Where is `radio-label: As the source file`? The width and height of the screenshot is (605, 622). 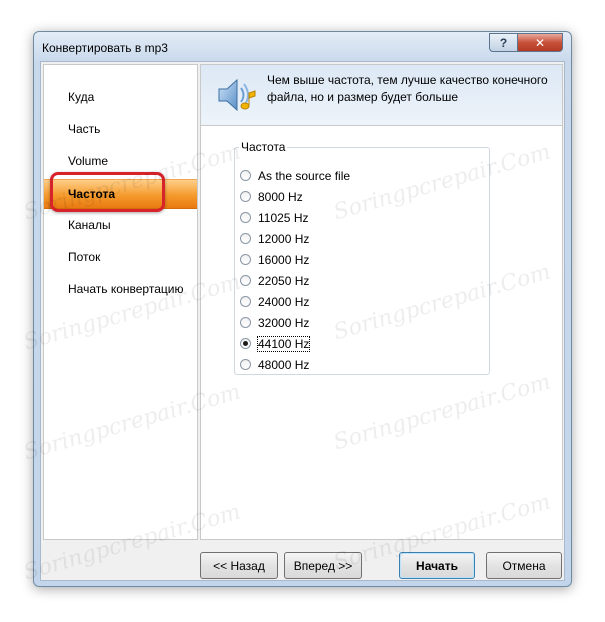
radio-label: As the source file is located at coordinates (304, 175).